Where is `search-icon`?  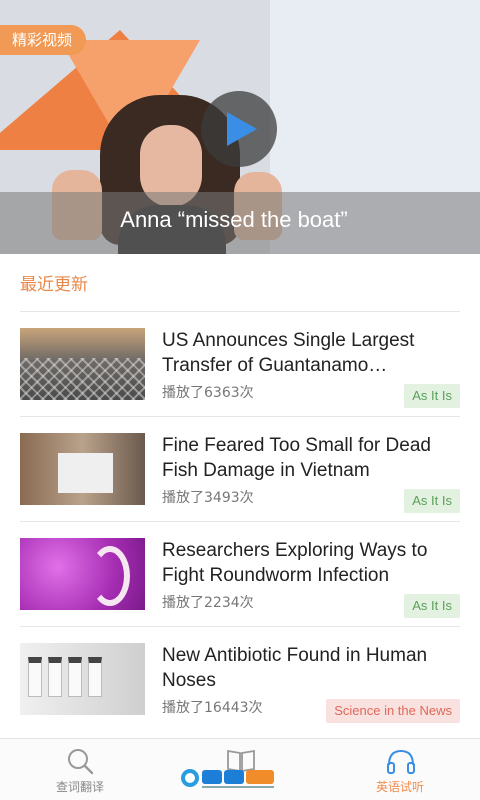
search-icon is located at coordinates (81, 762).